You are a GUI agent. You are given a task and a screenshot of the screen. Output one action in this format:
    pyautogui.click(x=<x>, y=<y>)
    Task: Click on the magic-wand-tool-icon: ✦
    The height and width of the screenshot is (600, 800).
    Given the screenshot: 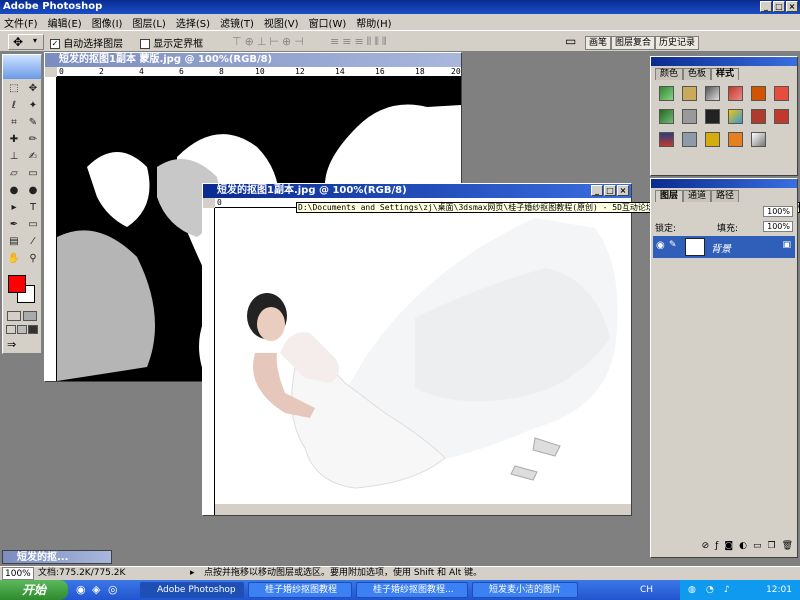 What is the action you would take?
    pyautogui.click(x=33, y=106)
    